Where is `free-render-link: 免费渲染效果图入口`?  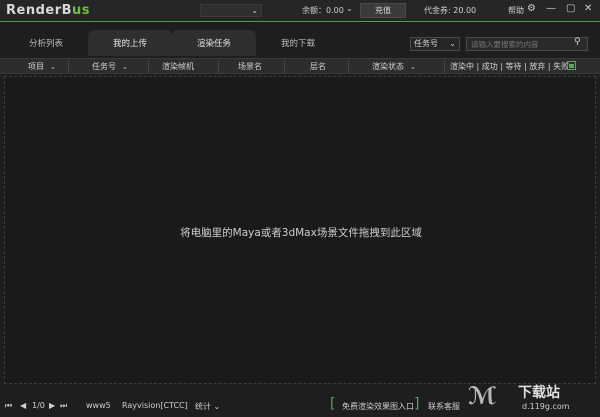
free-render-link: 免费渲染效果图入口 is located at coordinates (378, 406).